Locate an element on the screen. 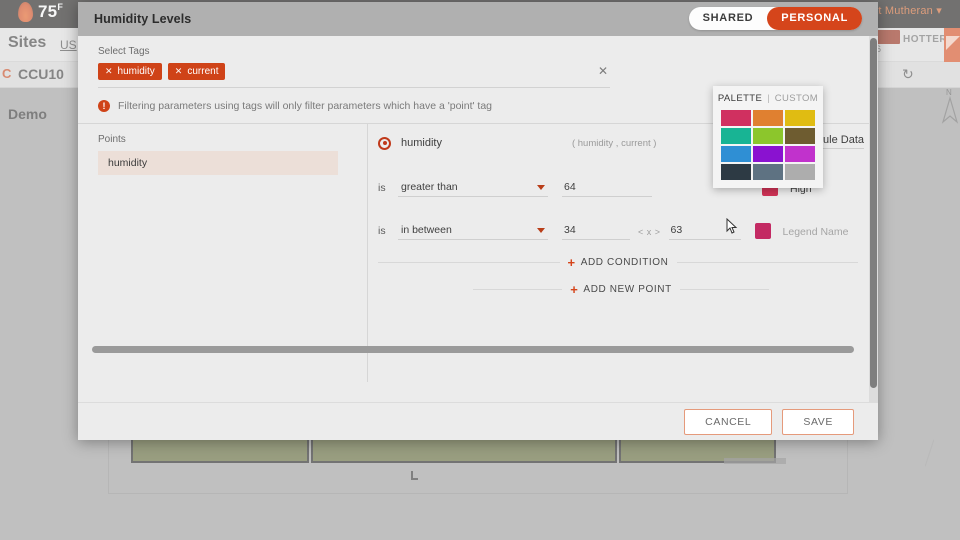 The width and height of the screenshot is (960, 540). clear-tags-icon: ✕ is located at coordinates (603, 71).